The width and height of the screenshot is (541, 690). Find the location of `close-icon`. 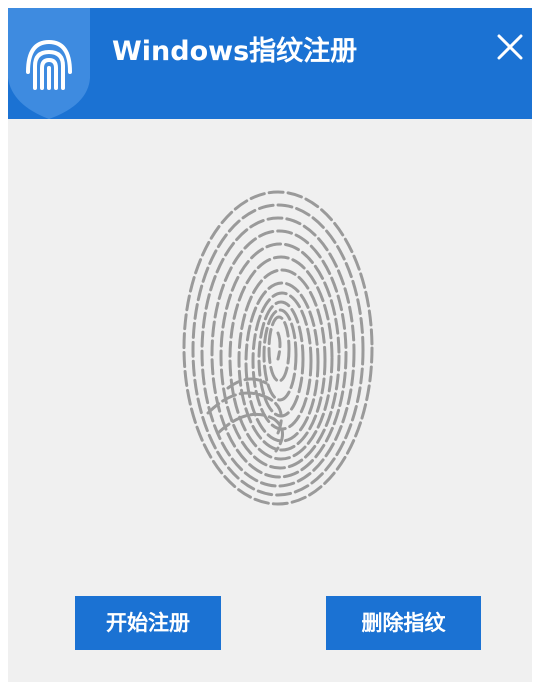

close-icon is located at coordinates (510, 47).